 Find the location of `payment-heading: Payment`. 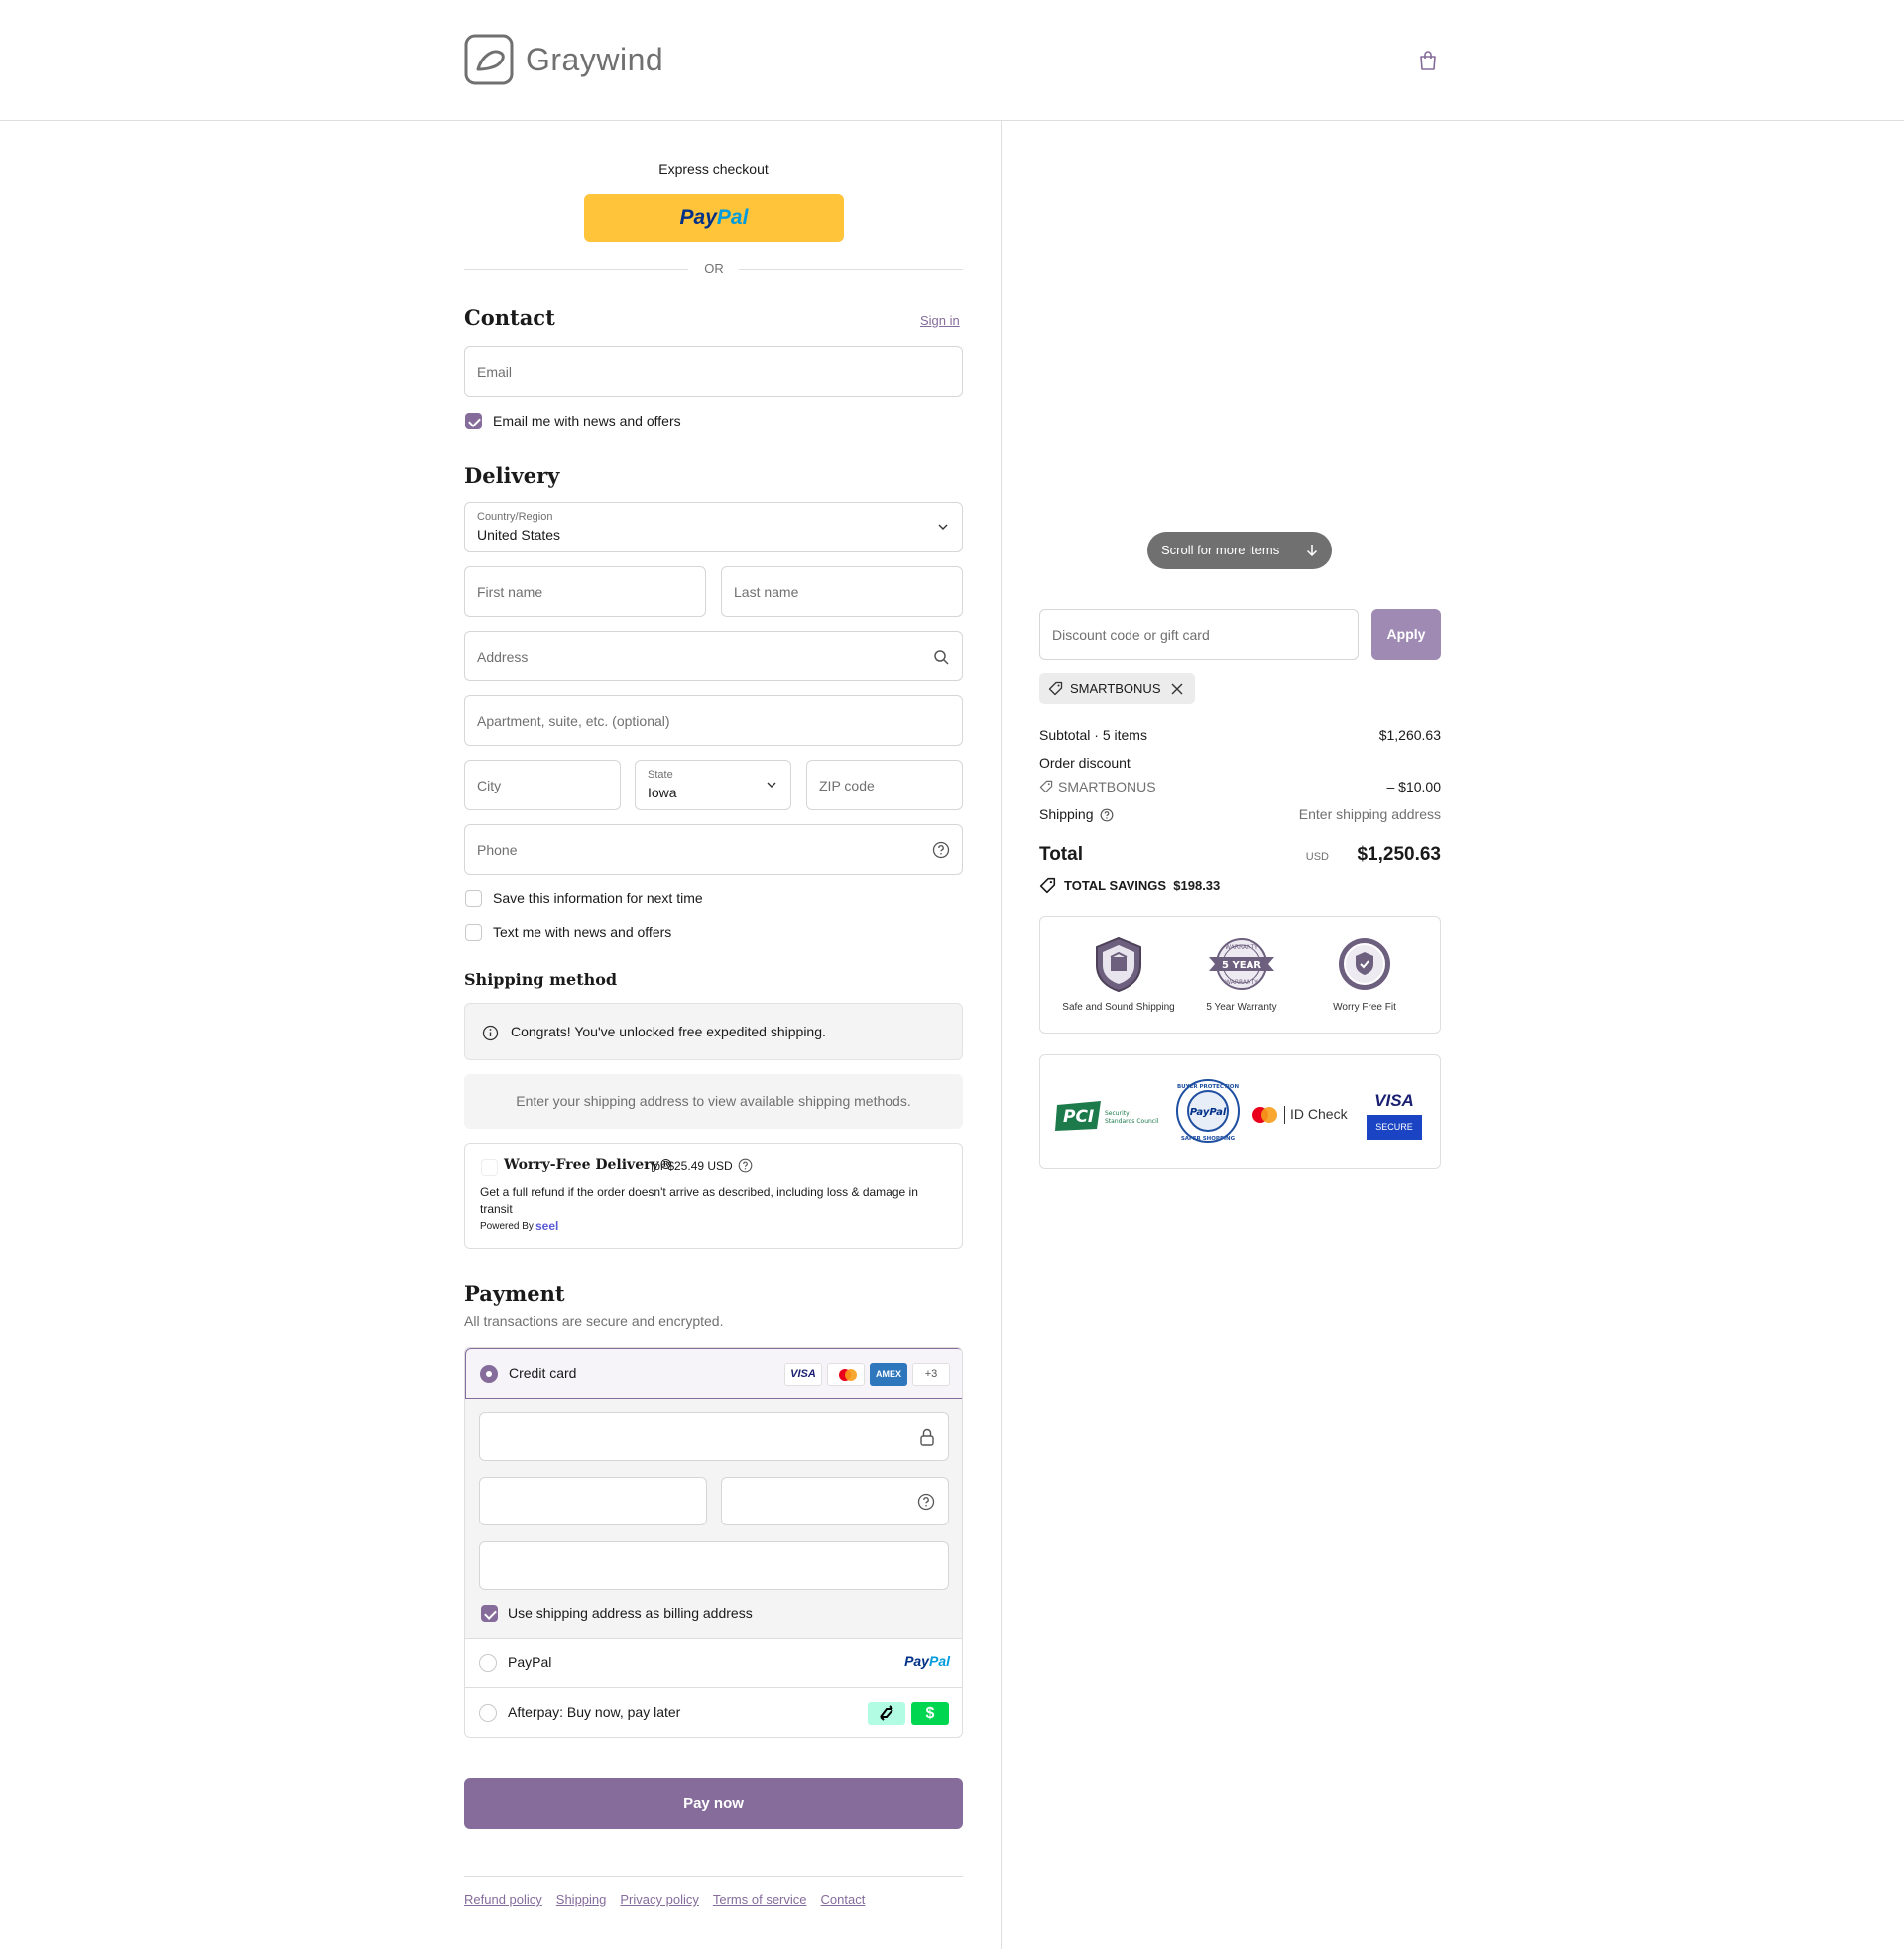

payment-heading: Payment is located at coordinates (514, 1294).